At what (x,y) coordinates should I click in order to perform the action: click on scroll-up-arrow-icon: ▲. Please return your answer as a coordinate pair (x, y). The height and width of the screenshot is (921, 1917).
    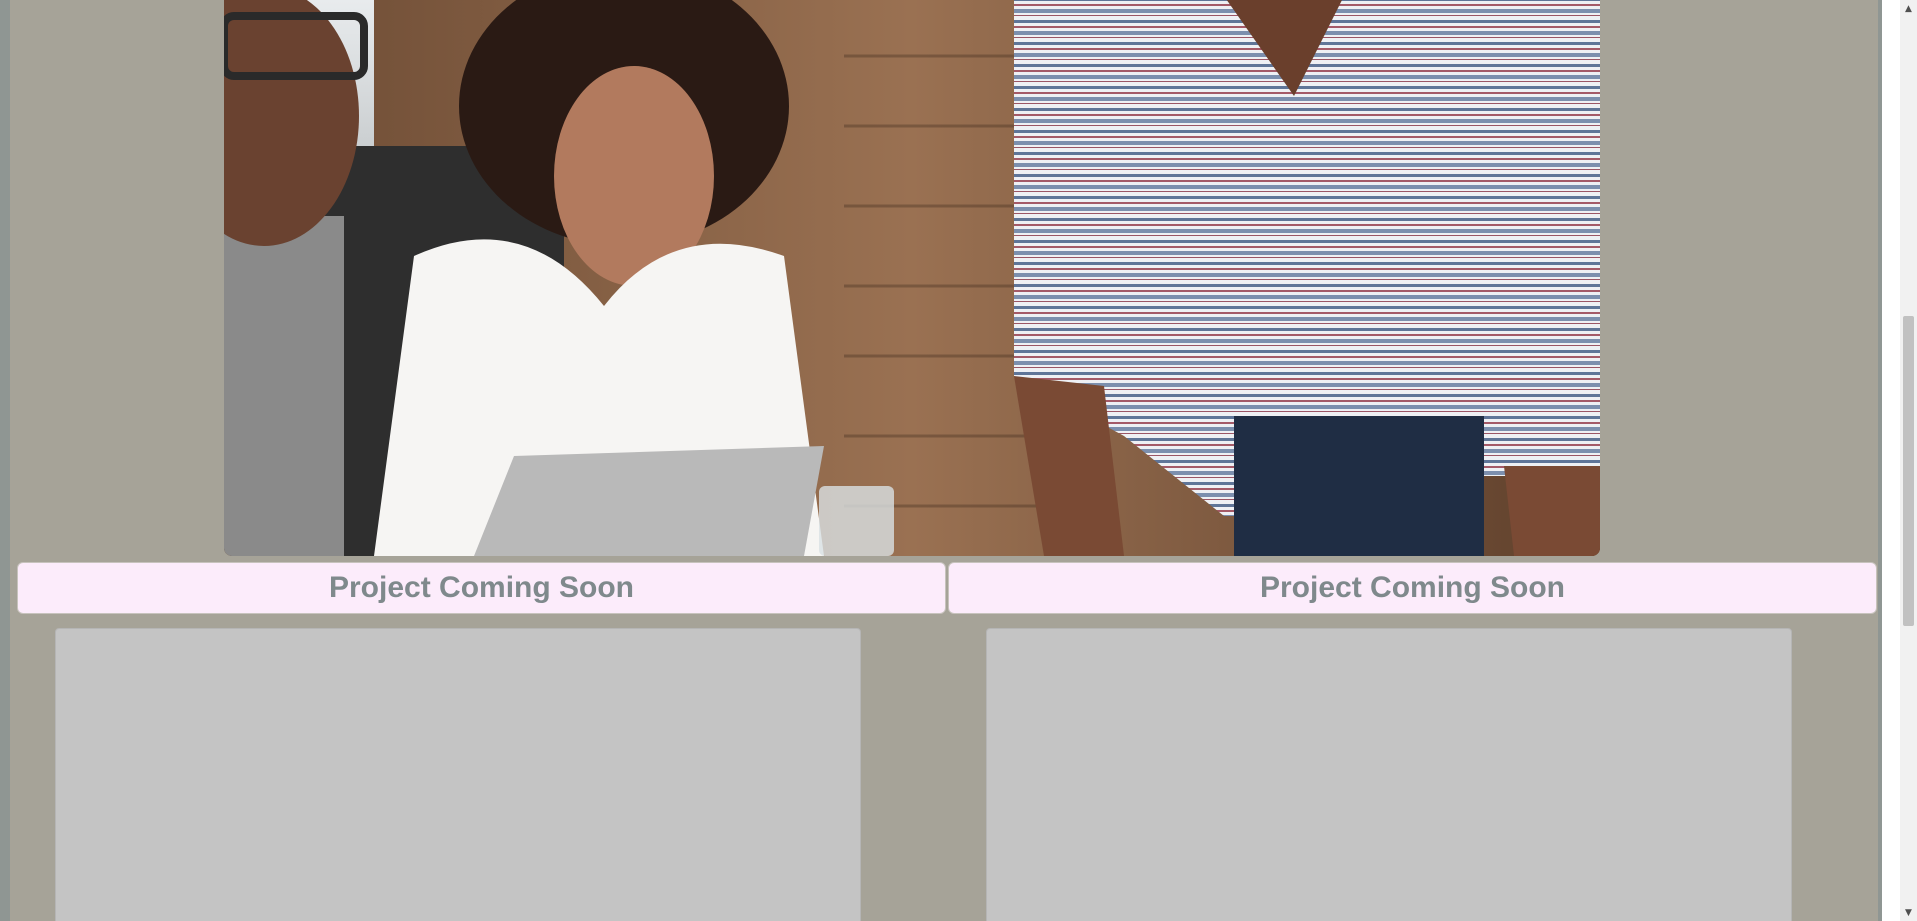
    Looking at the image, I should click on (1908, 8).